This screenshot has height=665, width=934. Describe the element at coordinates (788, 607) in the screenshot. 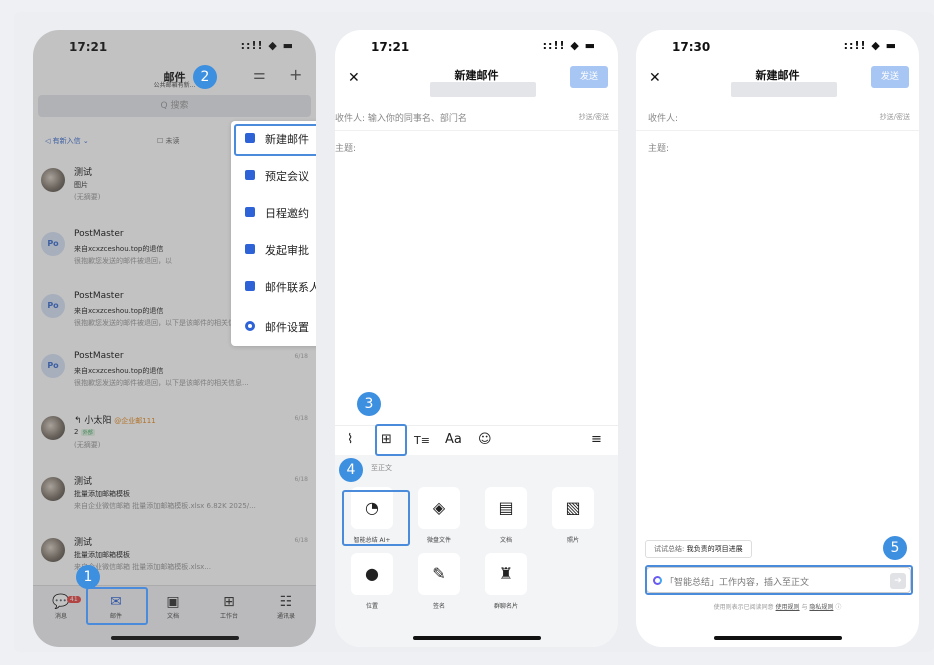

I see `usage-rules-link: 使用规则` at that location.